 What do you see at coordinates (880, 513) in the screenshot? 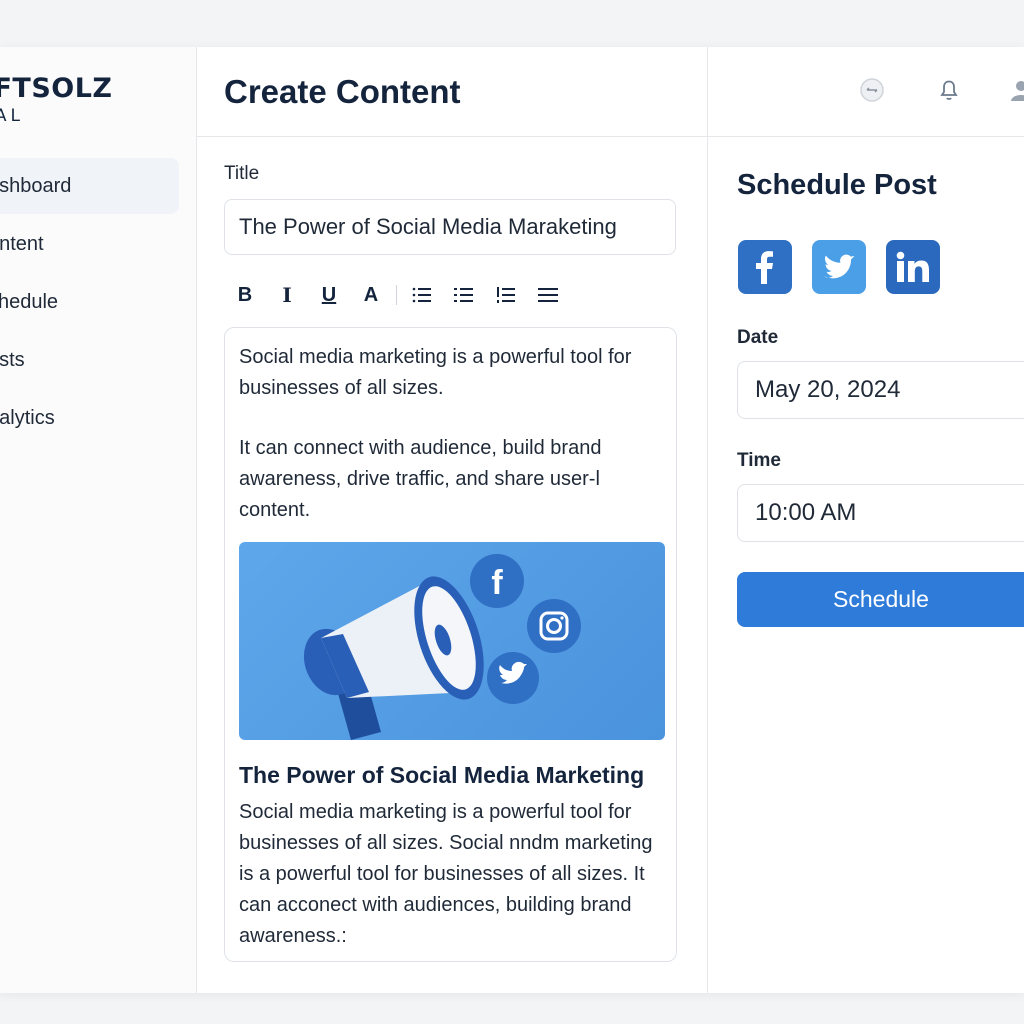
I see `time-field: 10:00 AM` at bounding box center [880, 513].